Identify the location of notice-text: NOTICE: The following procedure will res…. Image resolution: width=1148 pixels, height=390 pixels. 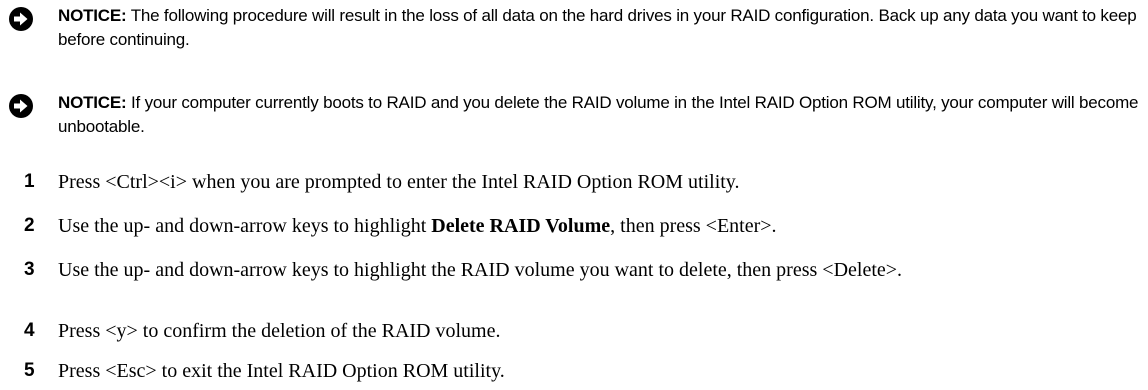
(600, 28).